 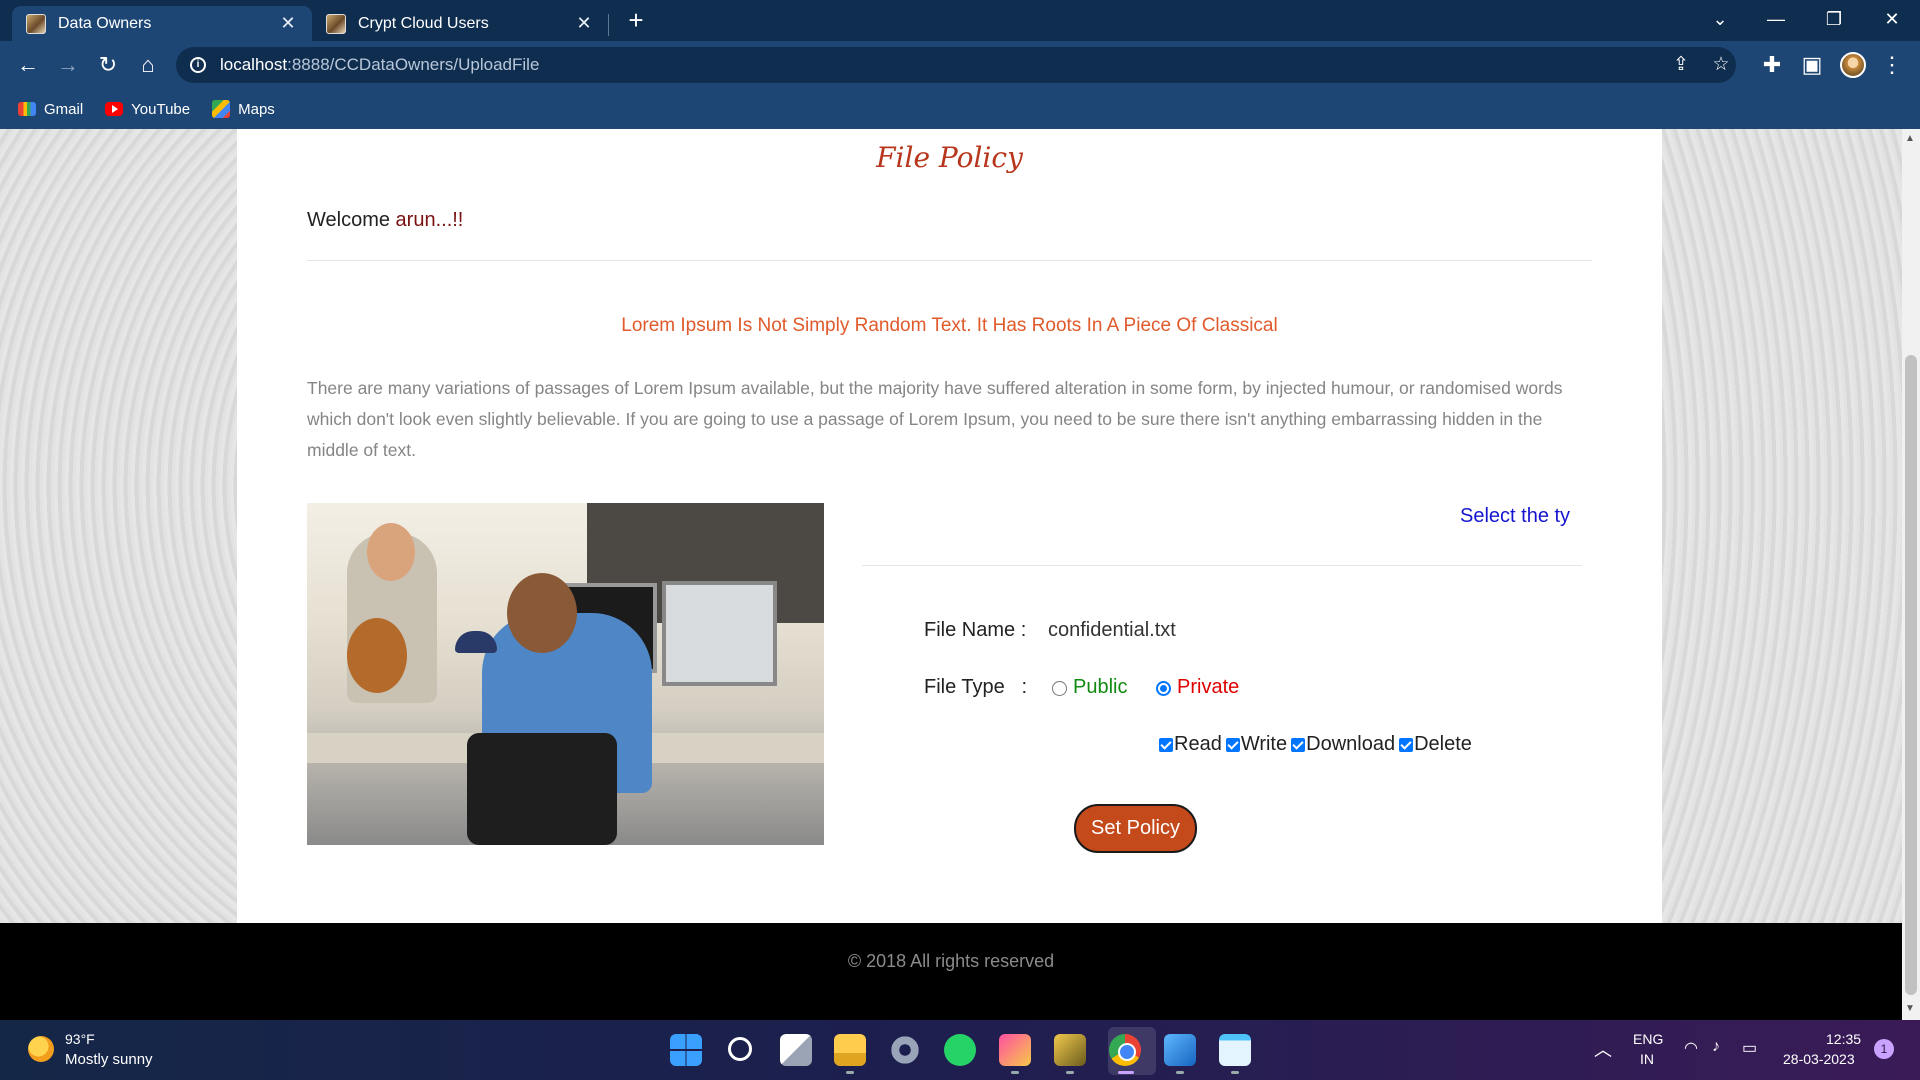 What do you see at coordinates (1776, 20) in the screenshot?
I see `minimize-icon: —` at bounding box center [1776, 20].